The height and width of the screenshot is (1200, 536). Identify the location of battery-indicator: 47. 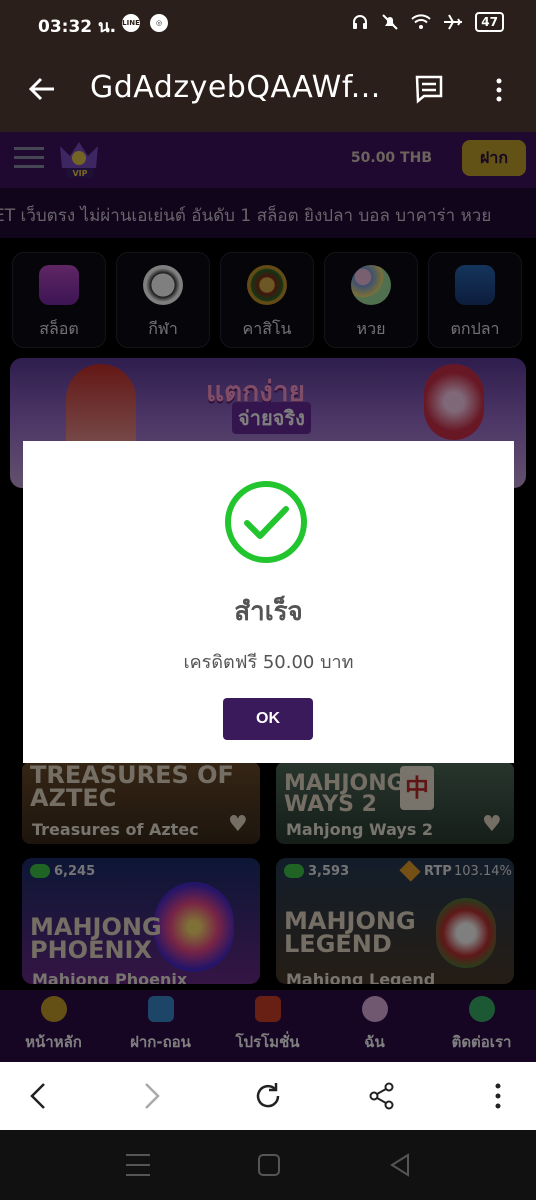
(489, 22).